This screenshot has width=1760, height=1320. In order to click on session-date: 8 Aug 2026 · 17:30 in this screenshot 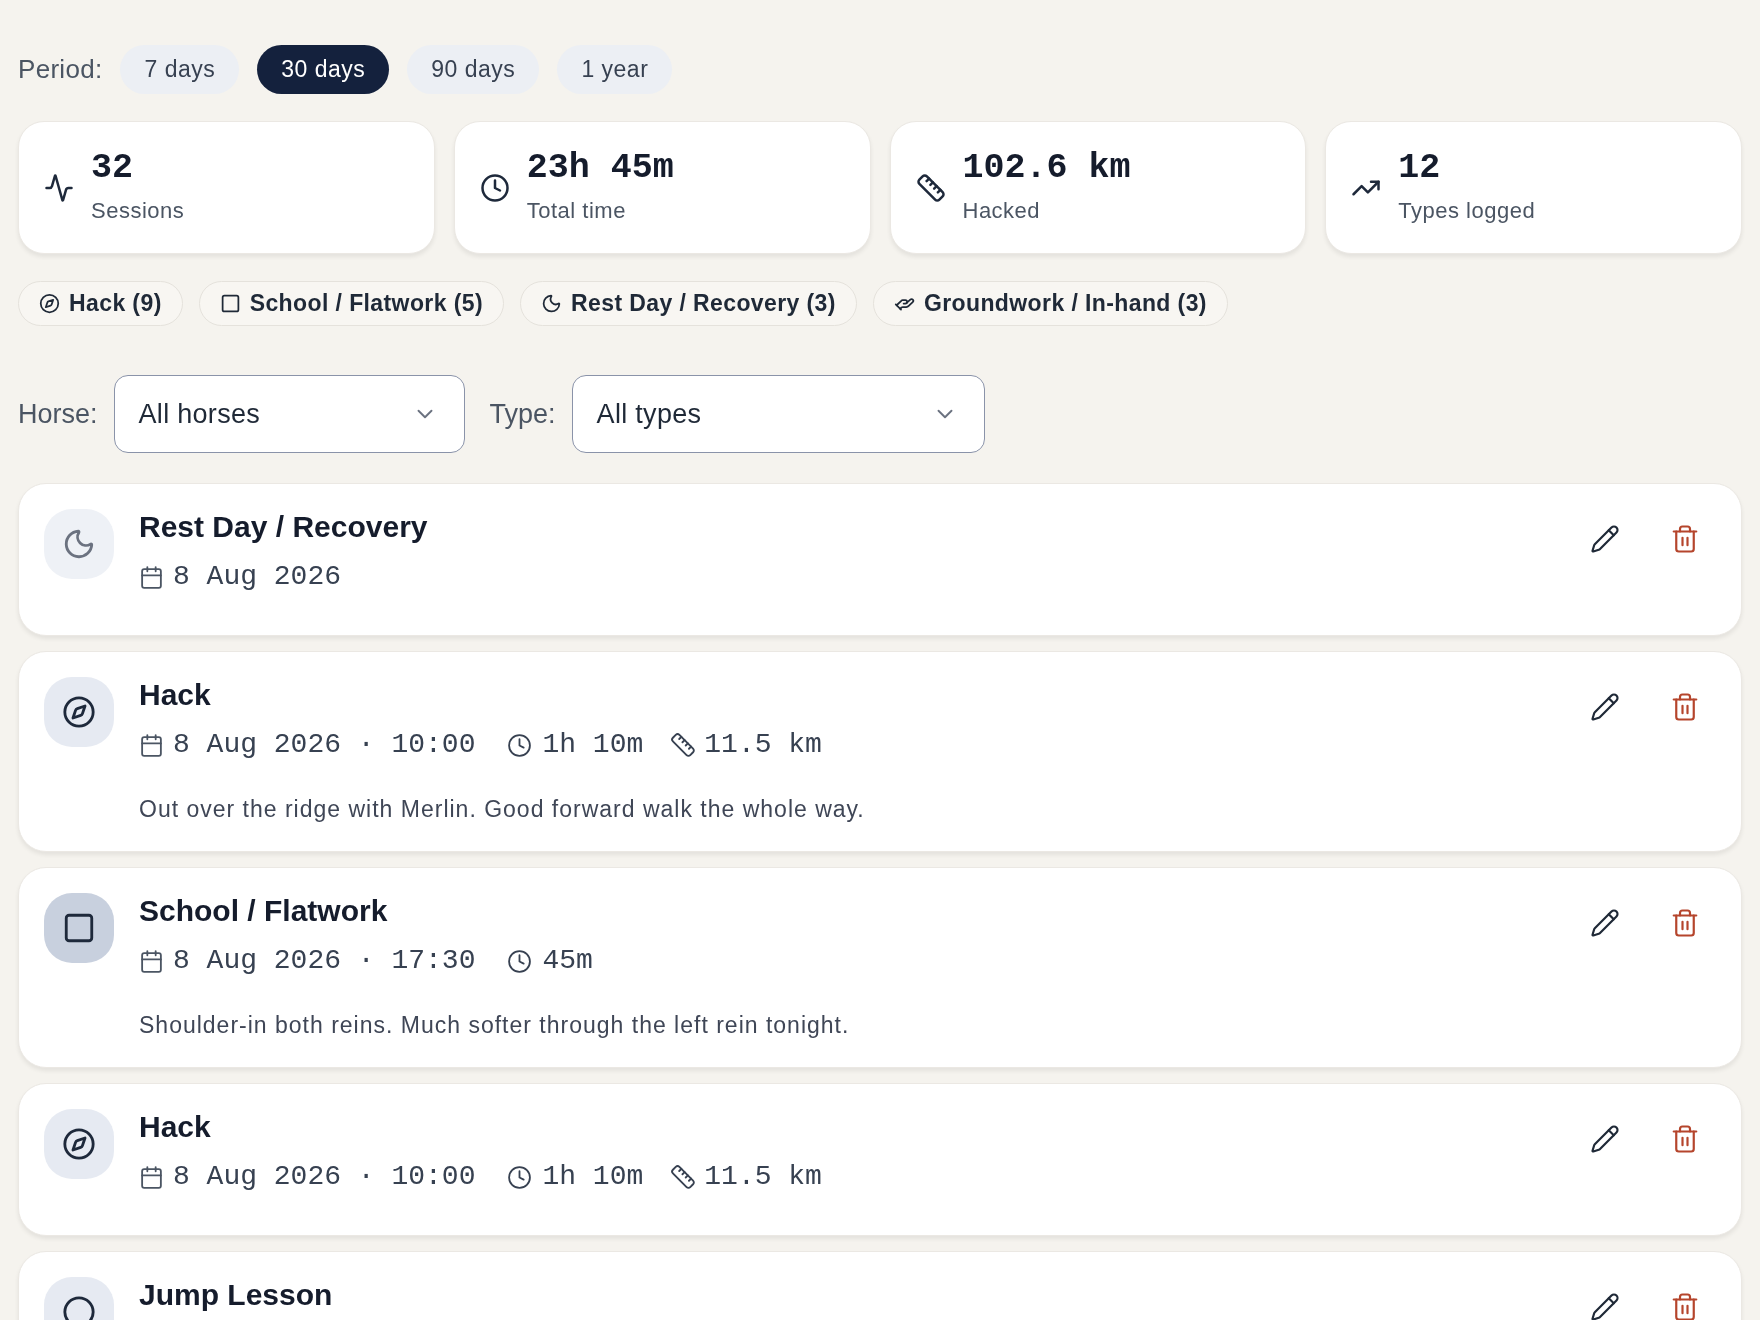, I will do `click(324, 961)`.